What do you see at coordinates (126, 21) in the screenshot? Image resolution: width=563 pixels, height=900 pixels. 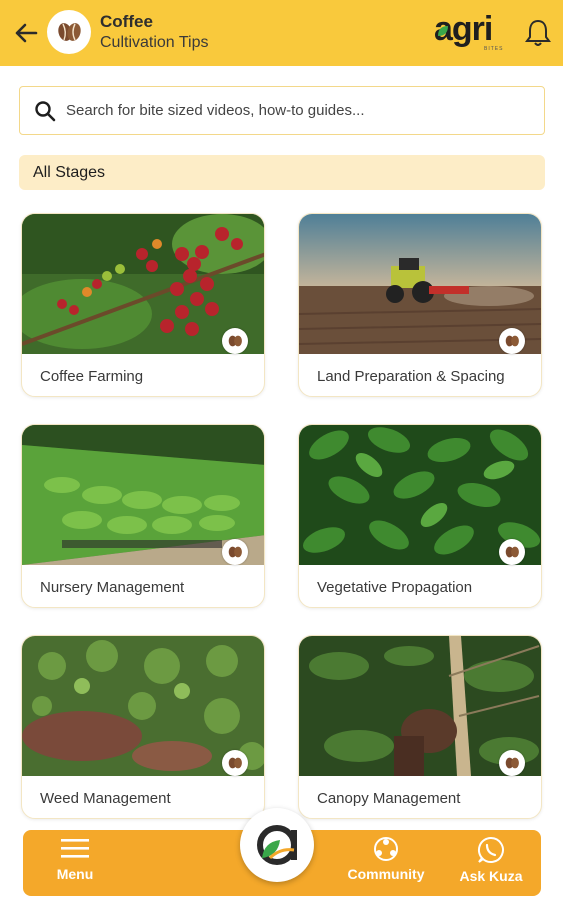 I see `page-title: Coffee` at bounding box center [126, 21].